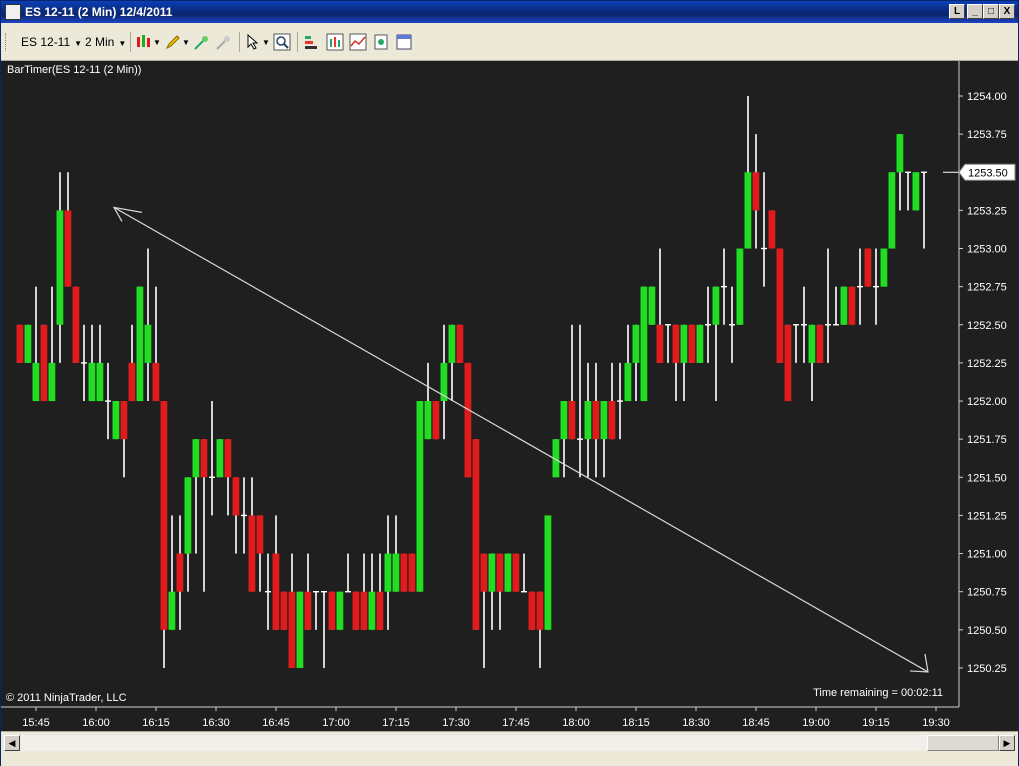 The height and width of the screenshot is (766, 1019). What do you see at coordinates (963, 743) in the screenshot?
I see `scroll-thumb` at bounding box center [963, 743].